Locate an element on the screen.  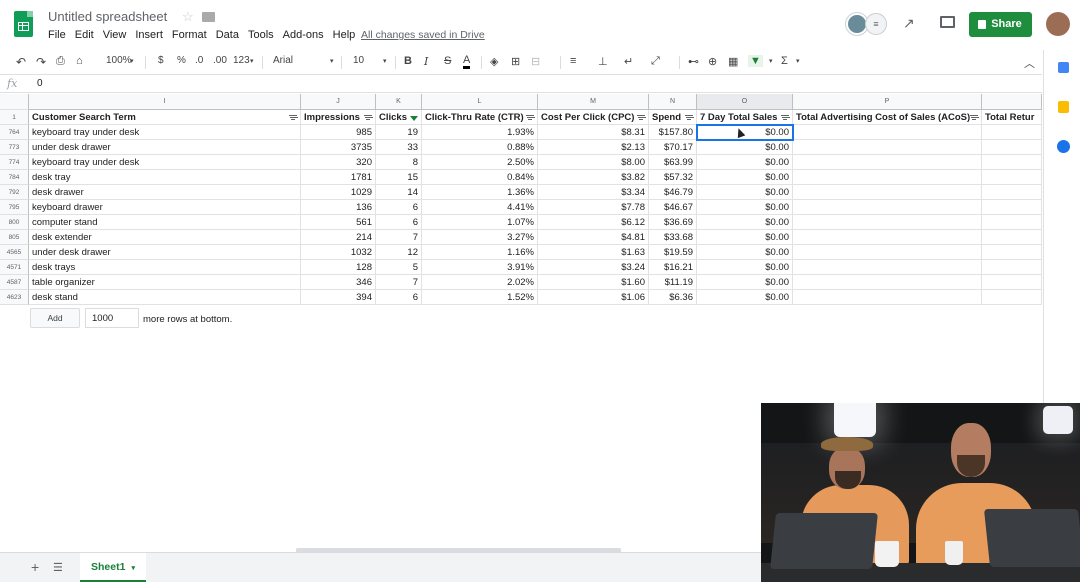
formula-input: 0 is located at coordinates (40, 83).